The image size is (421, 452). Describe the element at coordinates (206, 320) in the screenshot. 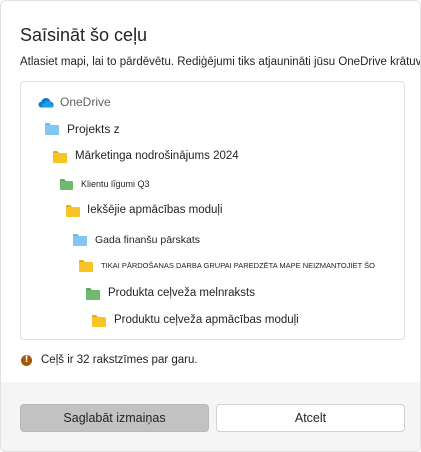

I see `tree-item-label: Produktu ceļveža apmācības moduļi` at that location.